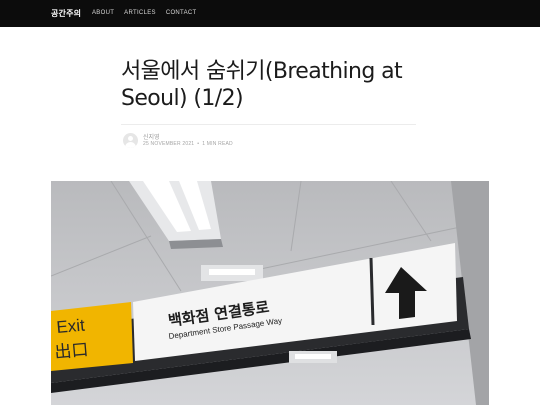  What do you see at coordinates (103, 13) in the screenshot?
I see `nav-link-about: ABOUT` at bounding box center [103, 13].